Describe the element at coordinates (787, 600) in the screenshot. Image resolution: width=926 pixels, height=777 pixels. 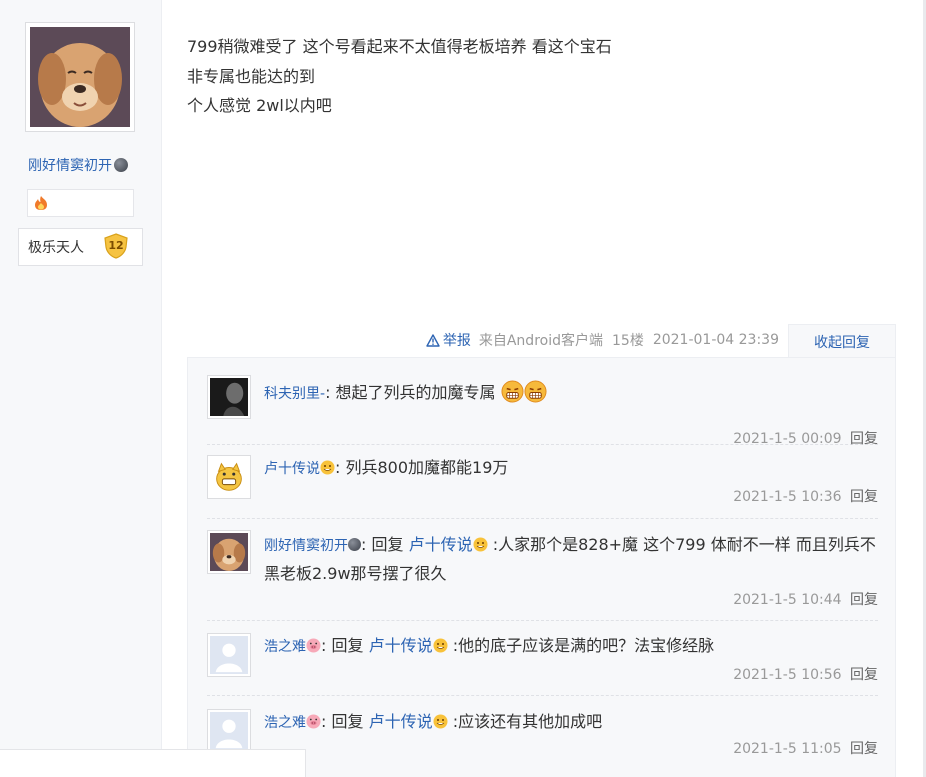
I see `reply-time: 2021-1-5 10:44` at that location.